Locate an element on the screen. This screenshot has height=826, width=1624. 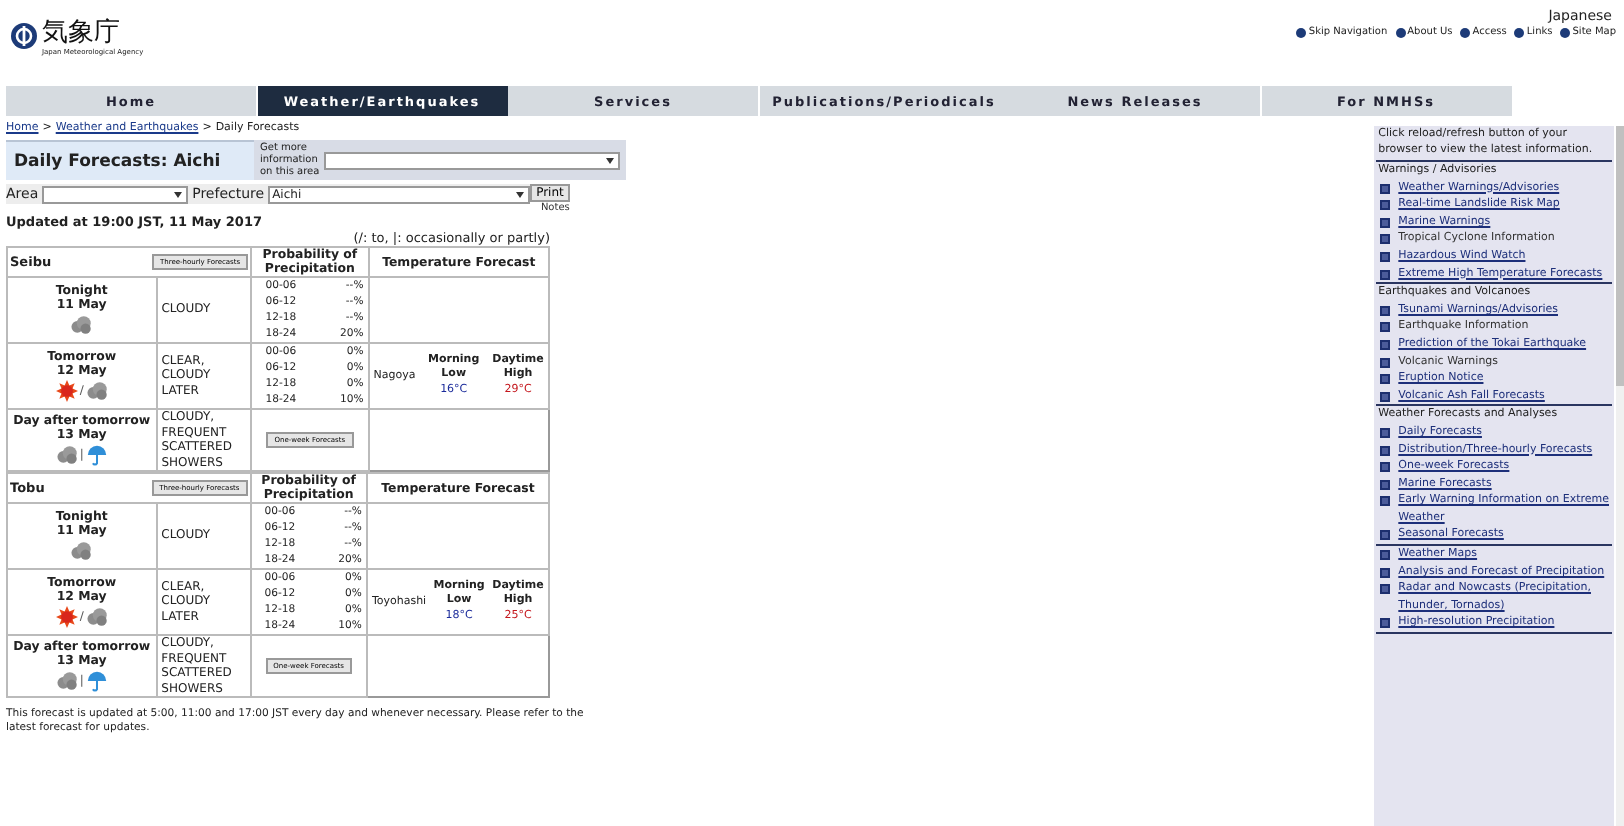
info-select is located at coordinates (472, 160).